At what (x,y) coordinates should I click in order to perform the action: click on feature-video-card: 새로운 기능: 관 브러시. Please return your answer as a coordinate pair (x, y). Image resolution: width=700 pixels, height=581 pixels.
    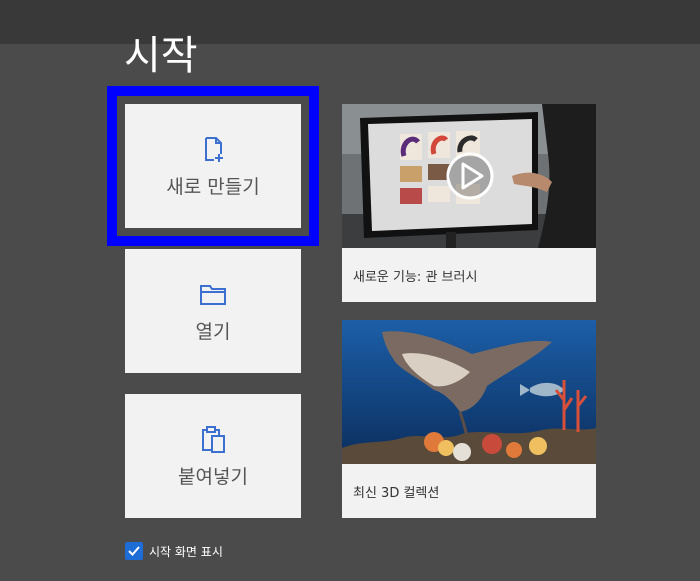
    Looking at the image, I should click on (469, 203).